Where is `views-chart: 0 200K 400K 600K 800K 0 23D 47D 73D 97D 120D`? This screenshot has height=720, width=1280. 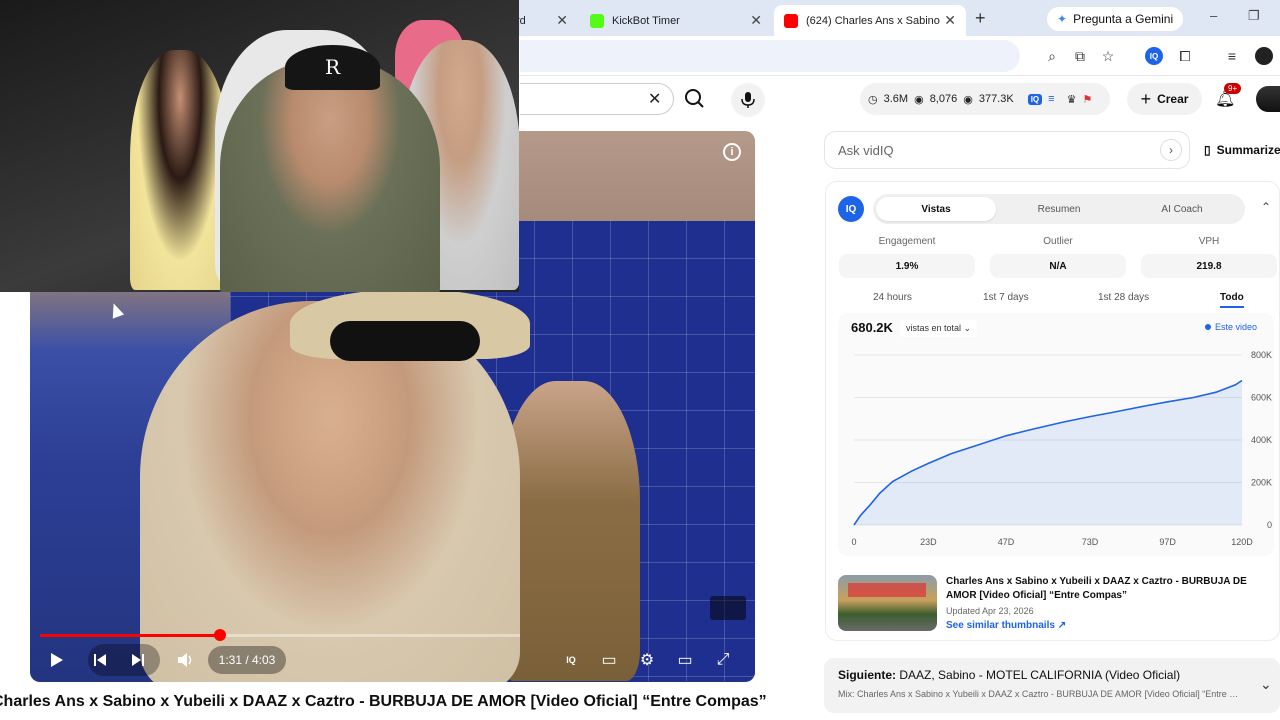
views-chart: 0 200K 400K 600K 800K 0 23D 47D 73D 97D 120D is located at coordinates (1056, 448).